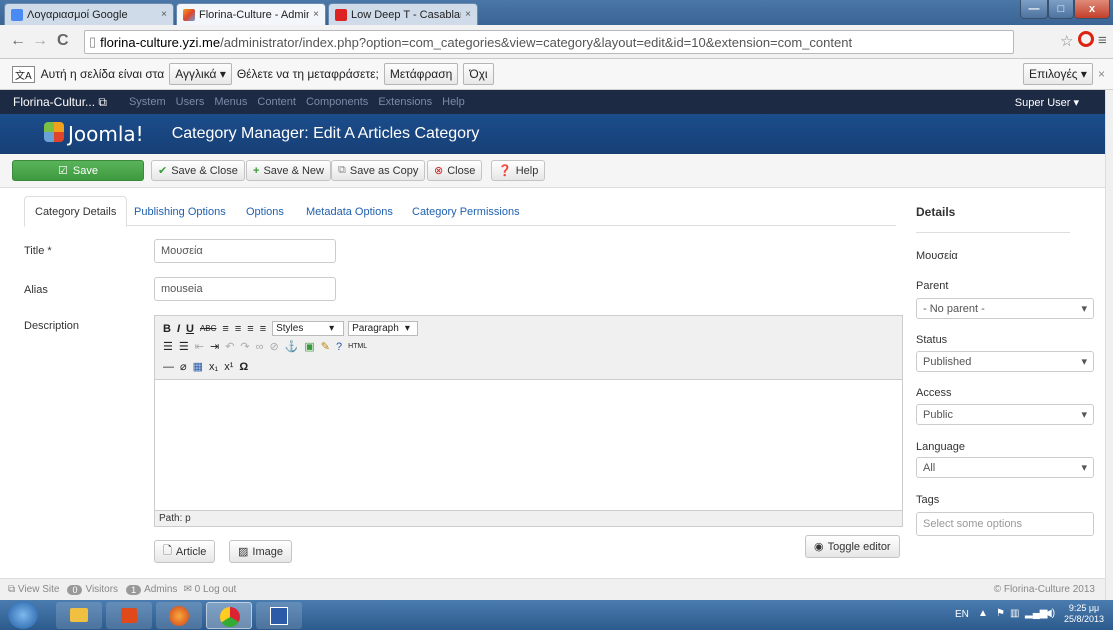 Image resolution: width=1113 pixels, height=630 pixels. I want to click on translate-options-button: Επιλογές ▾, so click(1058, 74).